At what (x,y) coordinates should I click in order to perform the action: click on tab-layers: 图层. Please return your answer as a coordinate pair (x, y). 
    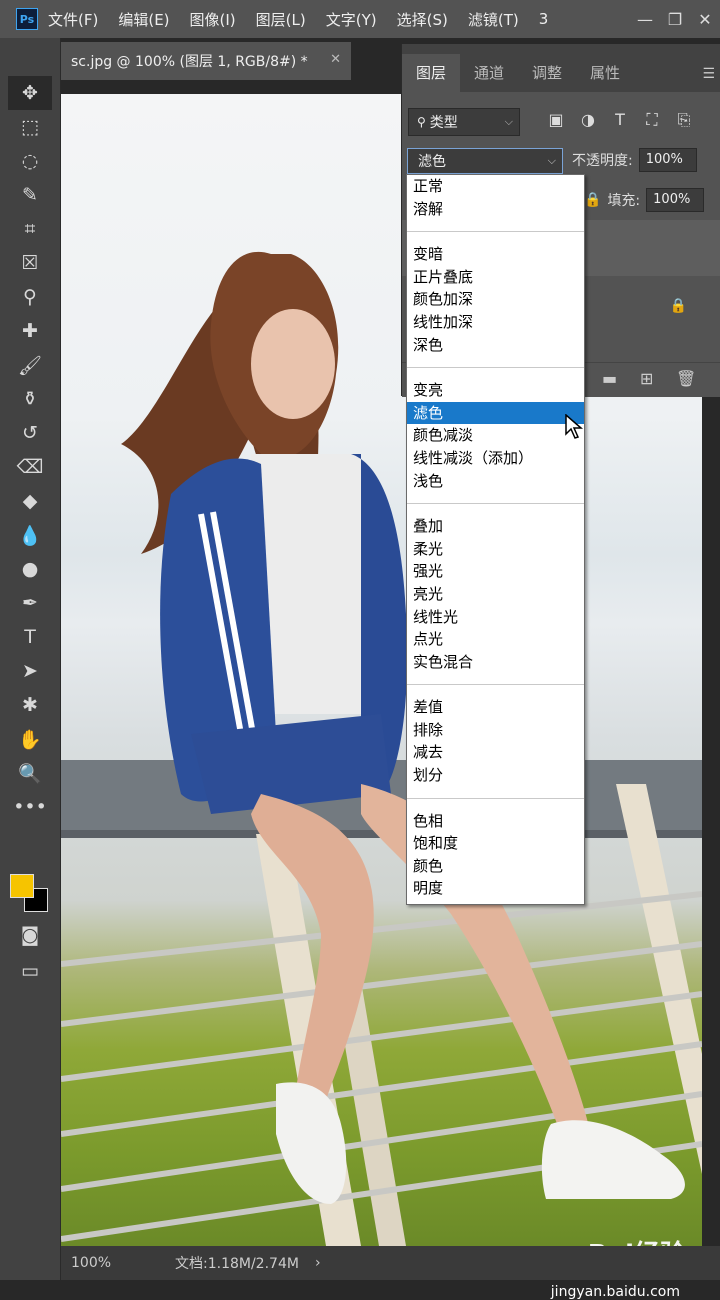
    Looking at the image, I should click on (431, 73).